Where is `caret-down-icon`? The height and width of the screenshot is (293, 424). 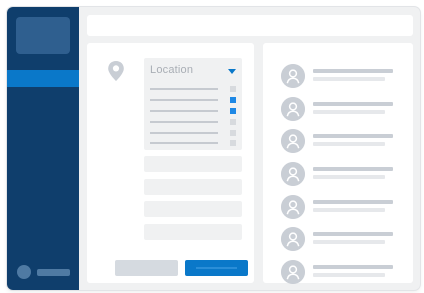 caret-down-icon is located at coordinates (232, 71).